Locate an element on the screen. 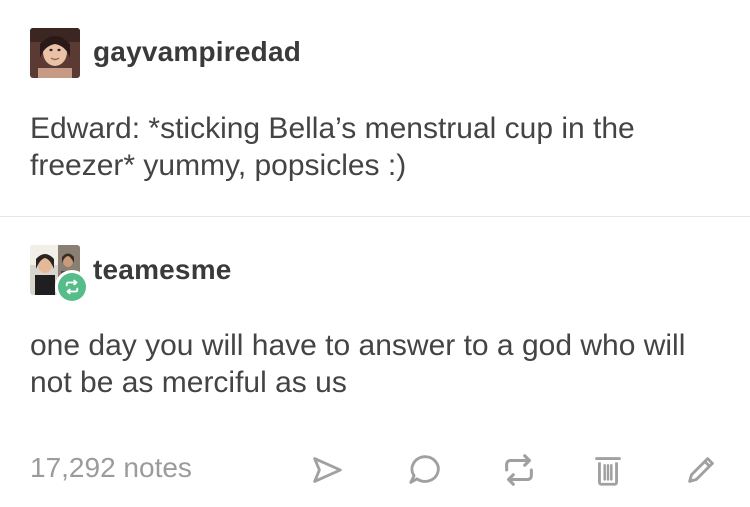 This screenshot has height=507, width=750. edit-icon is located at coordinates (701, 470).